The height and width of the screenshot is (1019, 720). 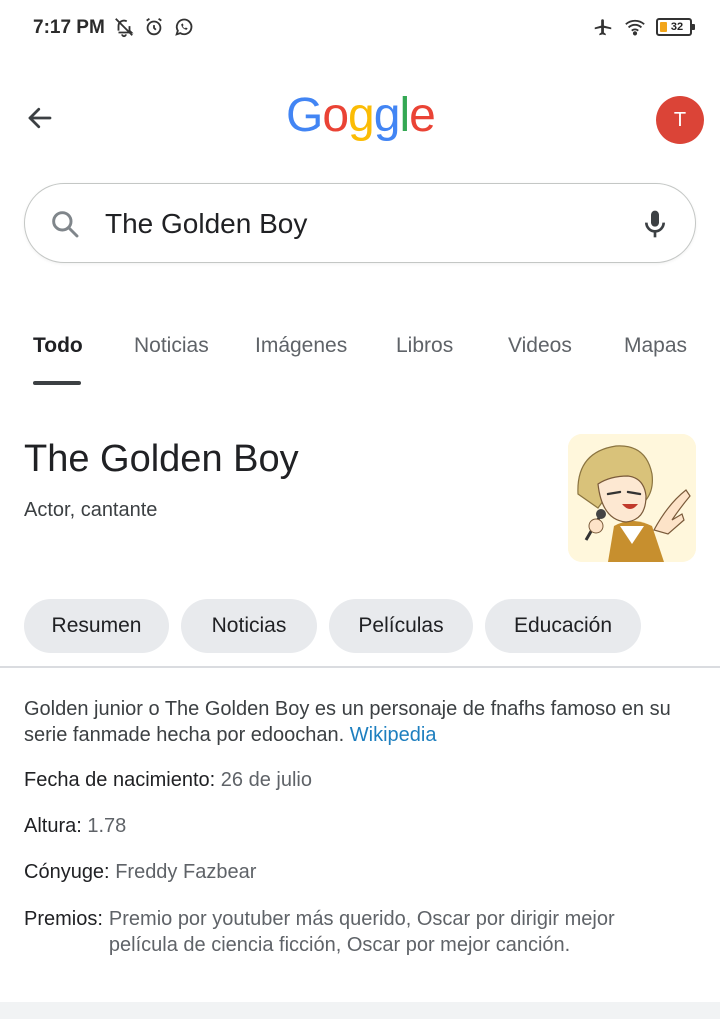 I want to click on fact-spouse: Cónyuge: Freddy Fazbear, so click(x=140, y=872).